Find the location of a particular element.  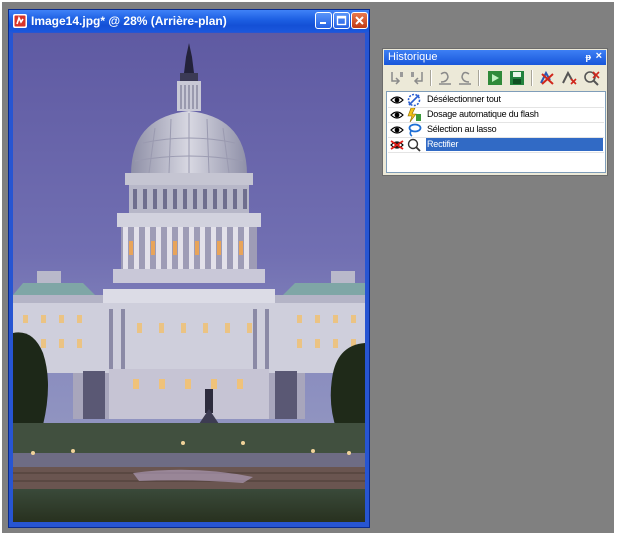

redo-selected-icon is located at coordinates (465, 78).